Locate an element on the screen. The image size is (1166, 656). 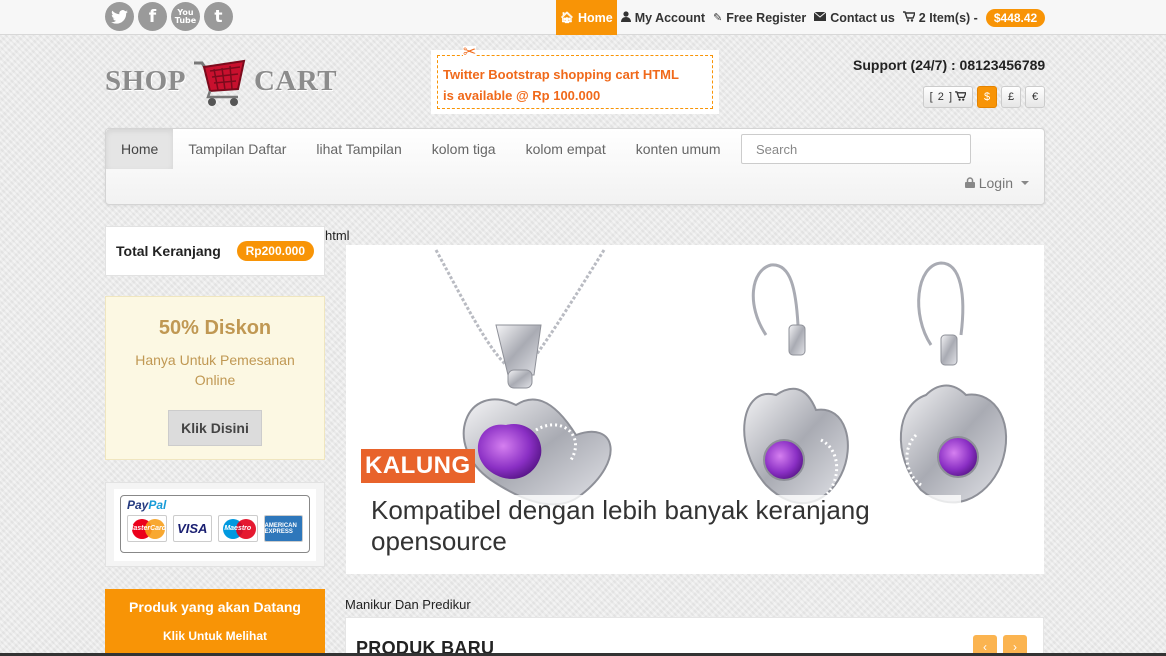
nav-kolom-tiga: kolom tiga is located at coordinates (464, 149).